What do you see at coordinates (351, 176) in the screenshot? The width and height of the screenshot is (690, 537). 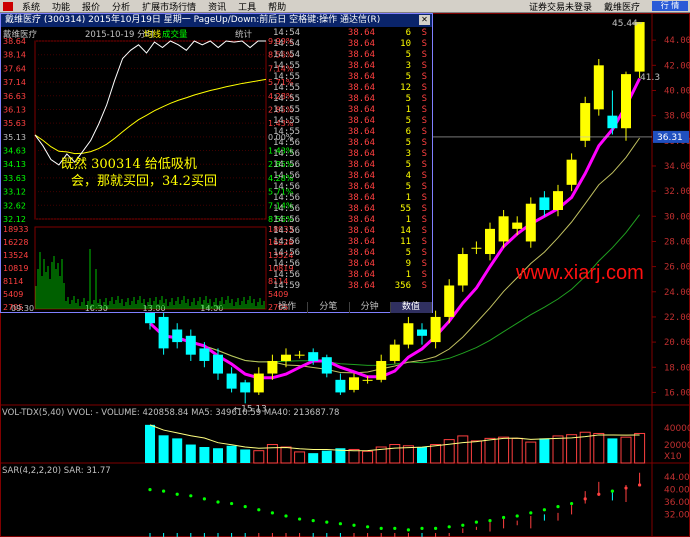 I see `trade-row: 14:56 38.64 4 S` at bounding box center [351, 176].